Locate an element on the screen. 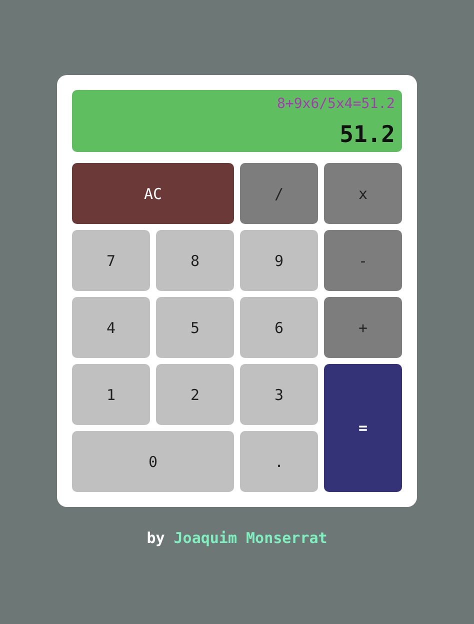  number-key: 2 is located at coordinates (195, 394).